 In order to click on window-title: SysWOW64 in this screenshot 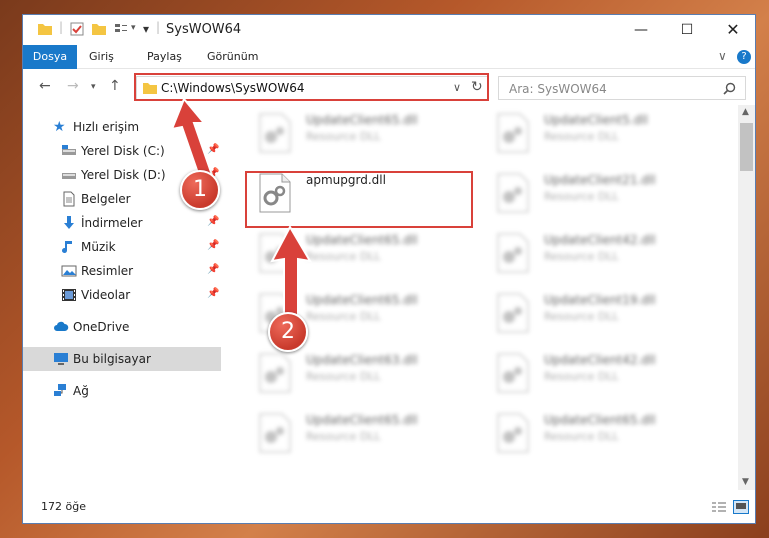, I will do `click(204, 29)`.